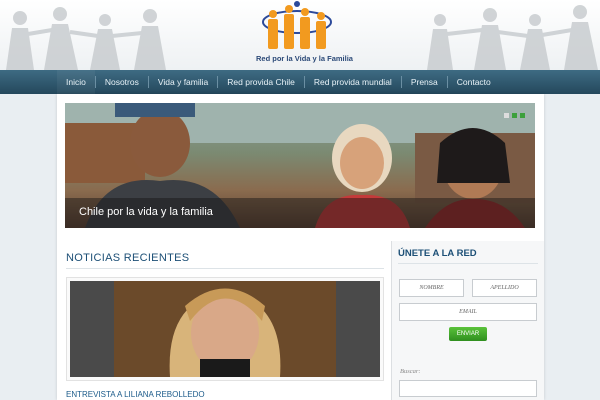 The height and width of the screenshot is (400, 600). I want to click on submit-button: ENVIAR, so click(468, 334).